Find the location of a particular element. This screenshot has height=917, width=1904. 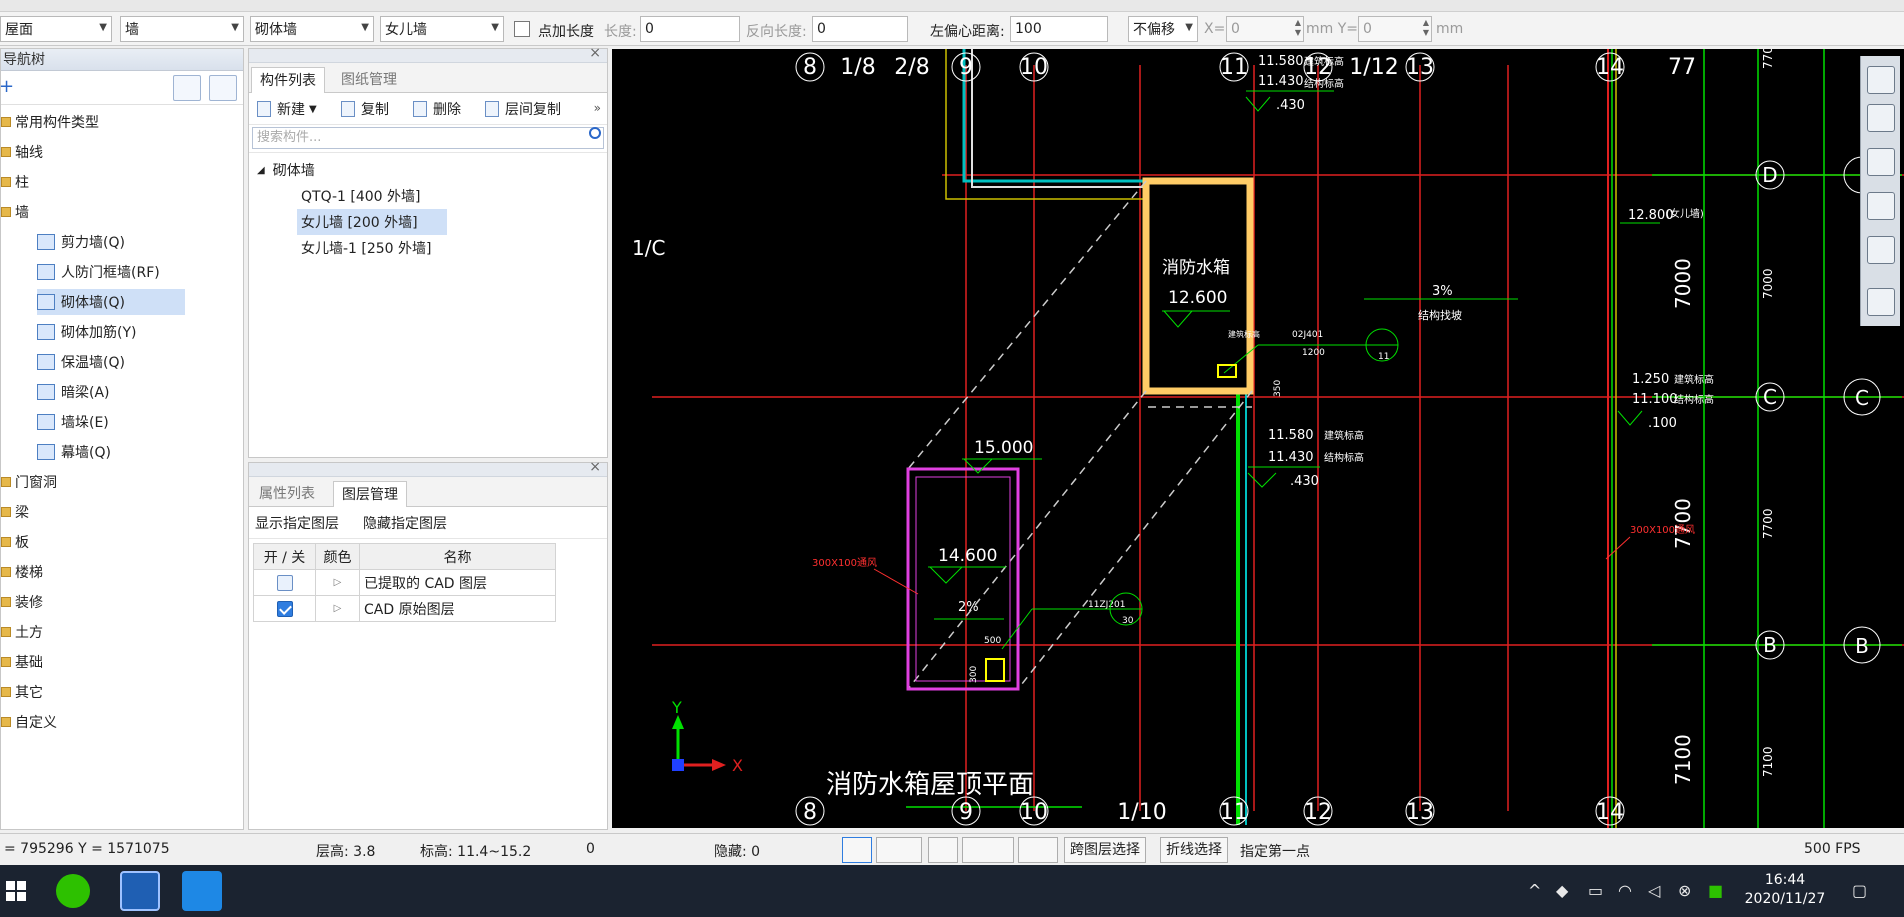

app-tray-icon: ■ is located at coordinates (1715, 890).